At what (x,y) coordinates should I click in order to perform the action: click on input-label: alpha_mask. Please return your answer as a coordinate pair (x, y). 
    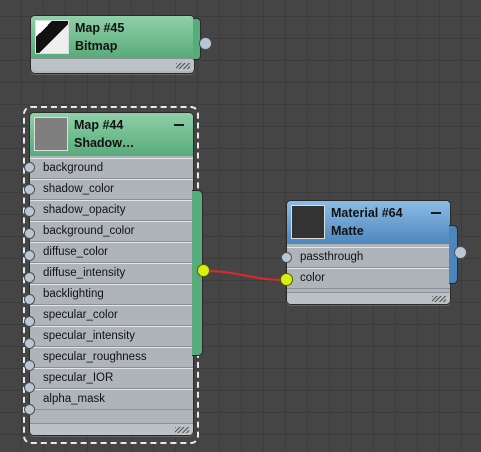
    Looking at the image, I should click on (74, 399).